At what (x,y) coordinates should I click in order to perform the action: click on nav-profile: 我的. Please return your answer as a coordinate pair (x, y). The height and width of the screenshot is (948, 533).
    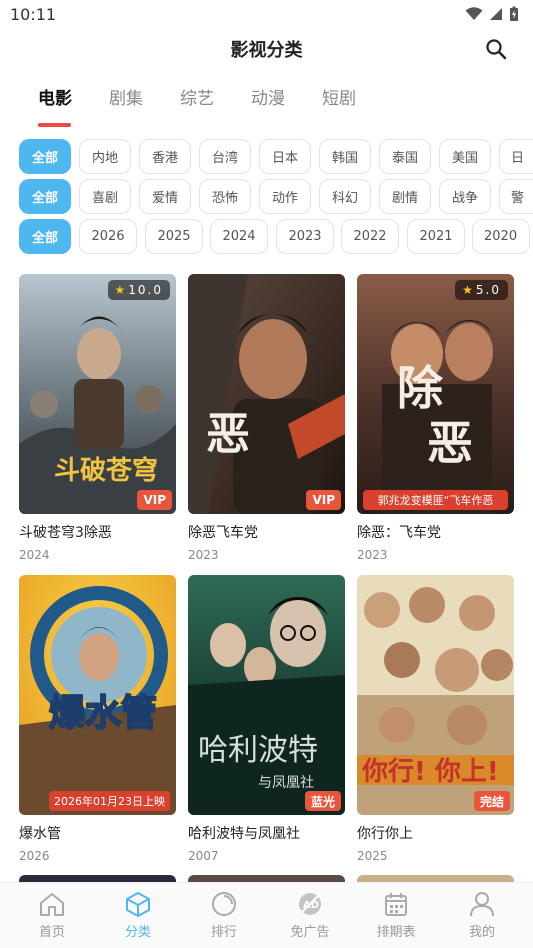
    Looking at the image, I should click on (482, 915).